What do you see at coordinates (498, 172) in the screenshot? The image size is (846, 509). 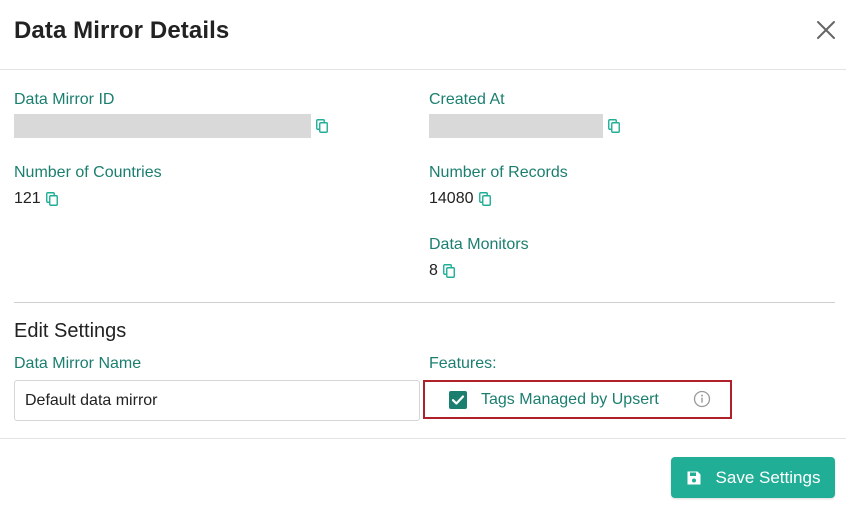 I see `number-of-records-label: Number of Records` at bounding box center [498, 172].